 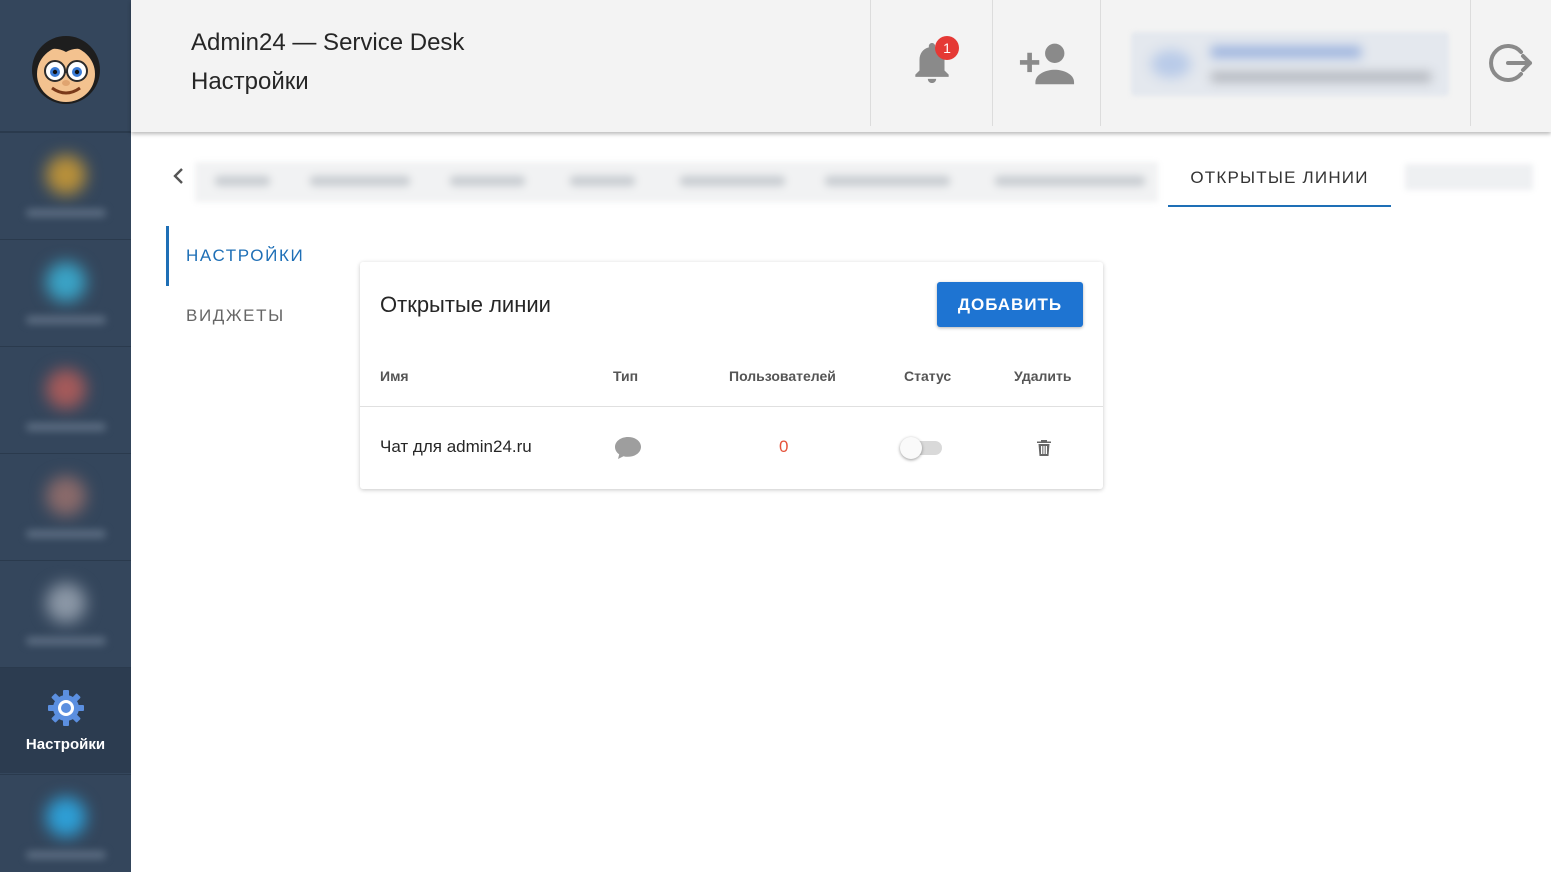 What do you see at coordinates (1042, 376) in the screenshot?
I see `column-header-delete: Удалить` at bounding box center [1042, 376].